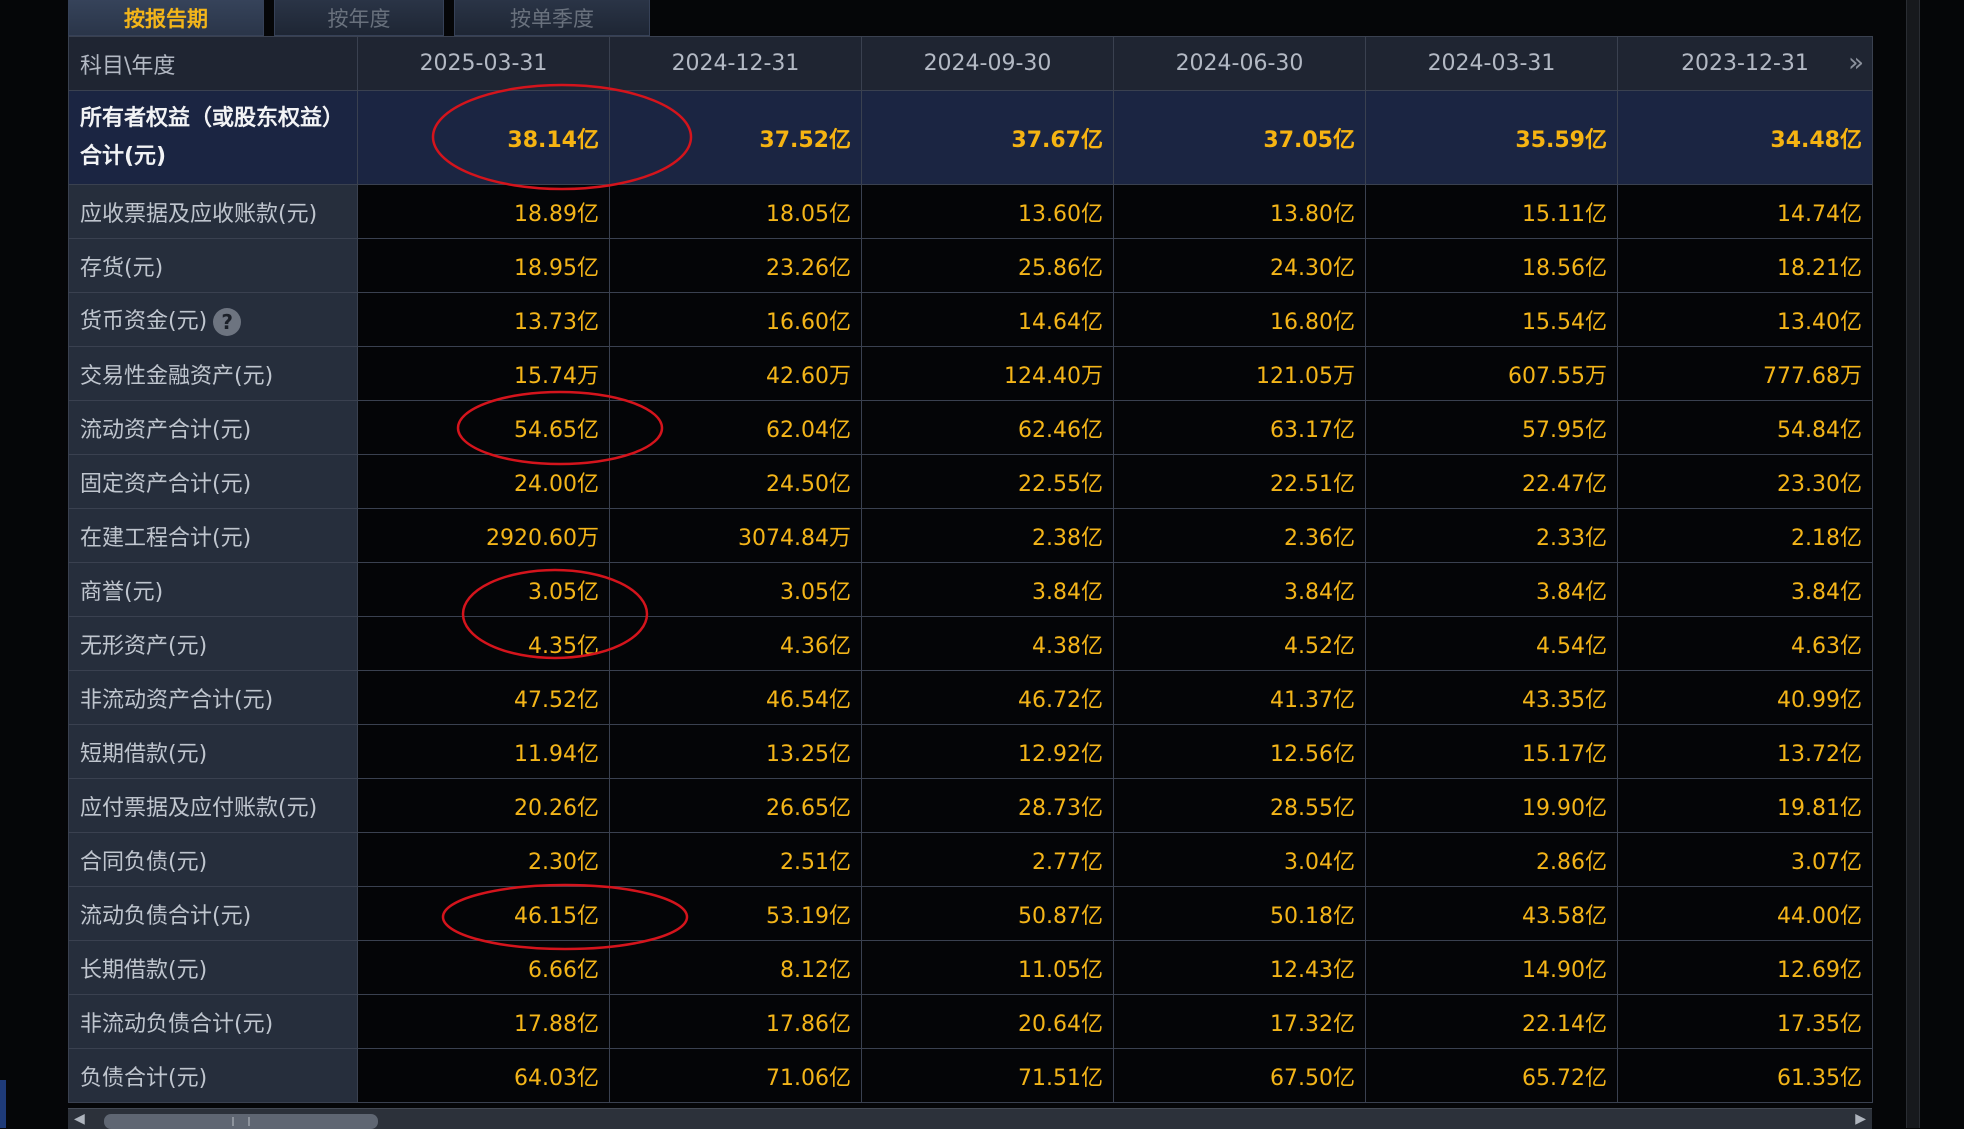 The width and height of the screenshot is (1964, 1129). Describe the element at coordinates (987, 643) in the screenshot. I see `value-cell: 4.38亿` at that location.